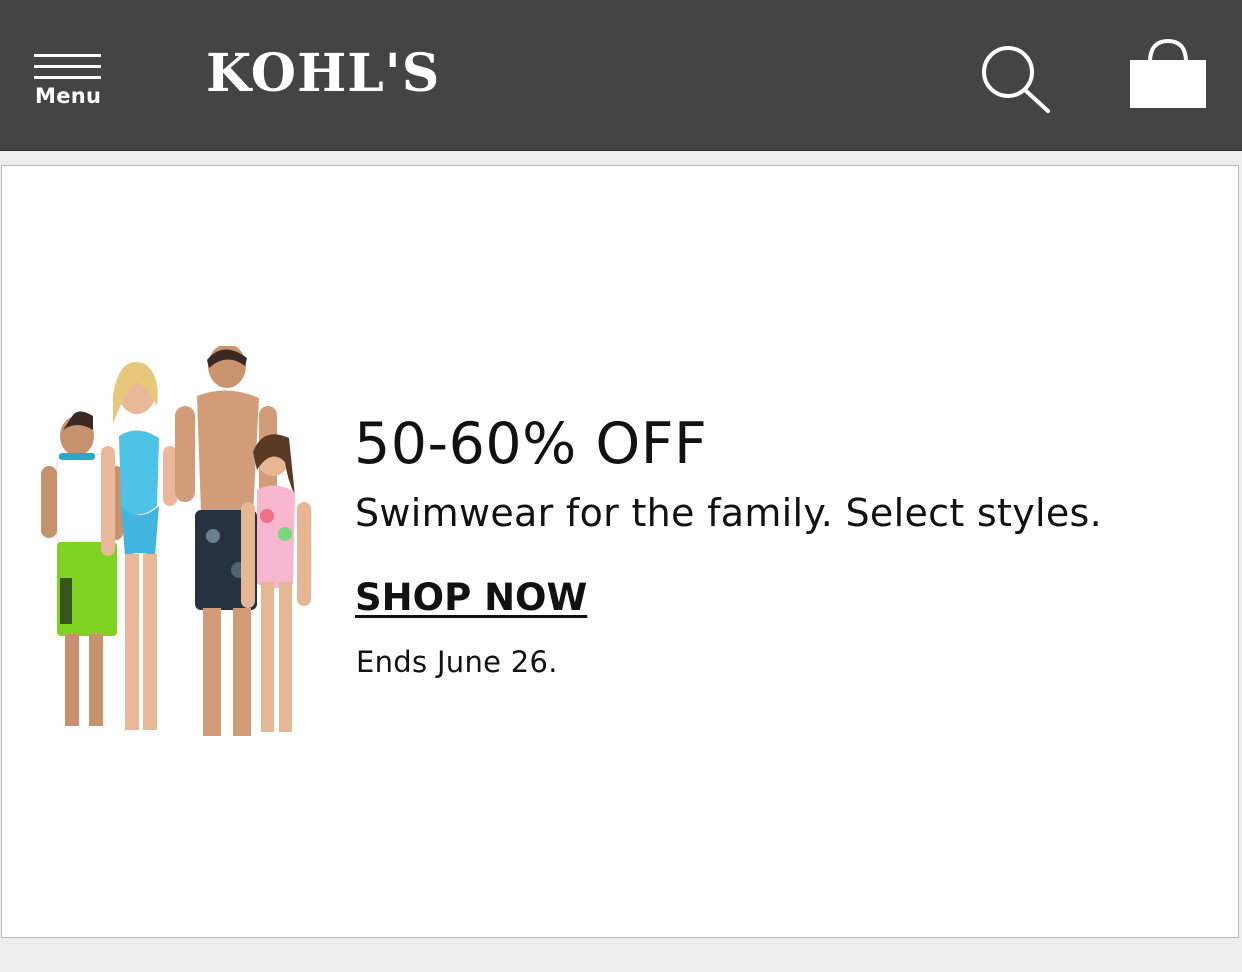 This screenshot has width=1242, height=972. What do you see at coordinates (68, 82) in the screenshot?
I see `menu-button: Menu` at bounding box center [68, 82].